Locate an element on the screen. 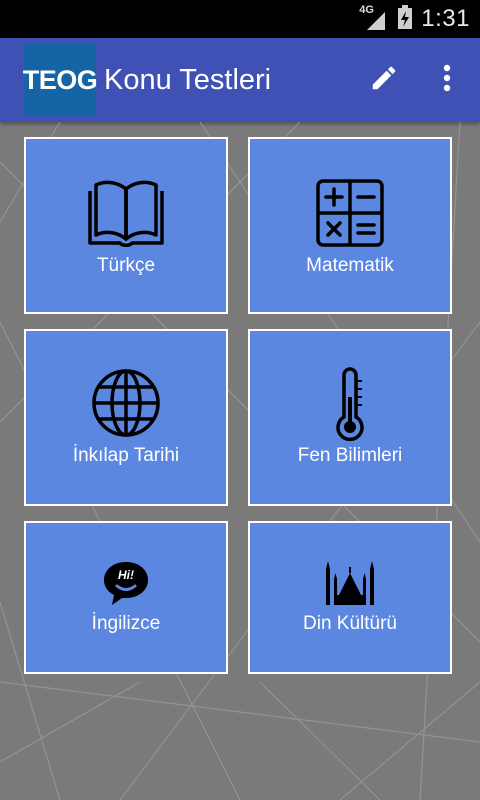 Image resolution: width=480 pixels, height=800 pixels. open-book-icon is located at coordinates (126, 215).